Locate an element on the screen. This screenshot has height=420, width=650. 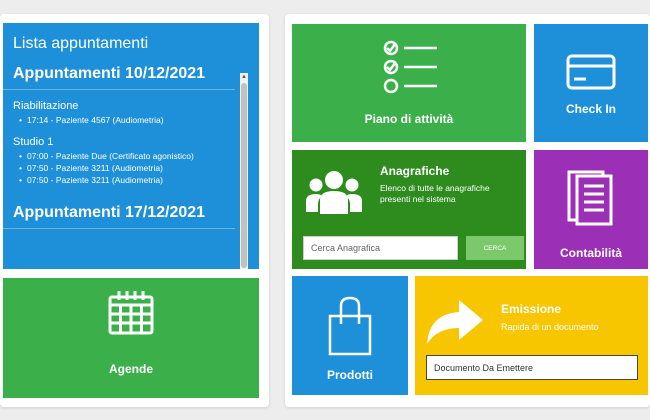
day-heading: Appuntamenti 17/12/2021 is located at coordinates (119, 213).